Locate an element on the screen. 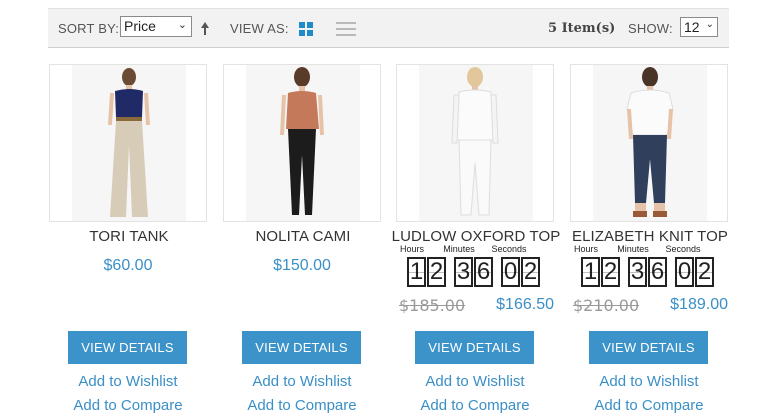 The image size is (760, 420). arrow-up-icon is located at coordinates (205, 28).